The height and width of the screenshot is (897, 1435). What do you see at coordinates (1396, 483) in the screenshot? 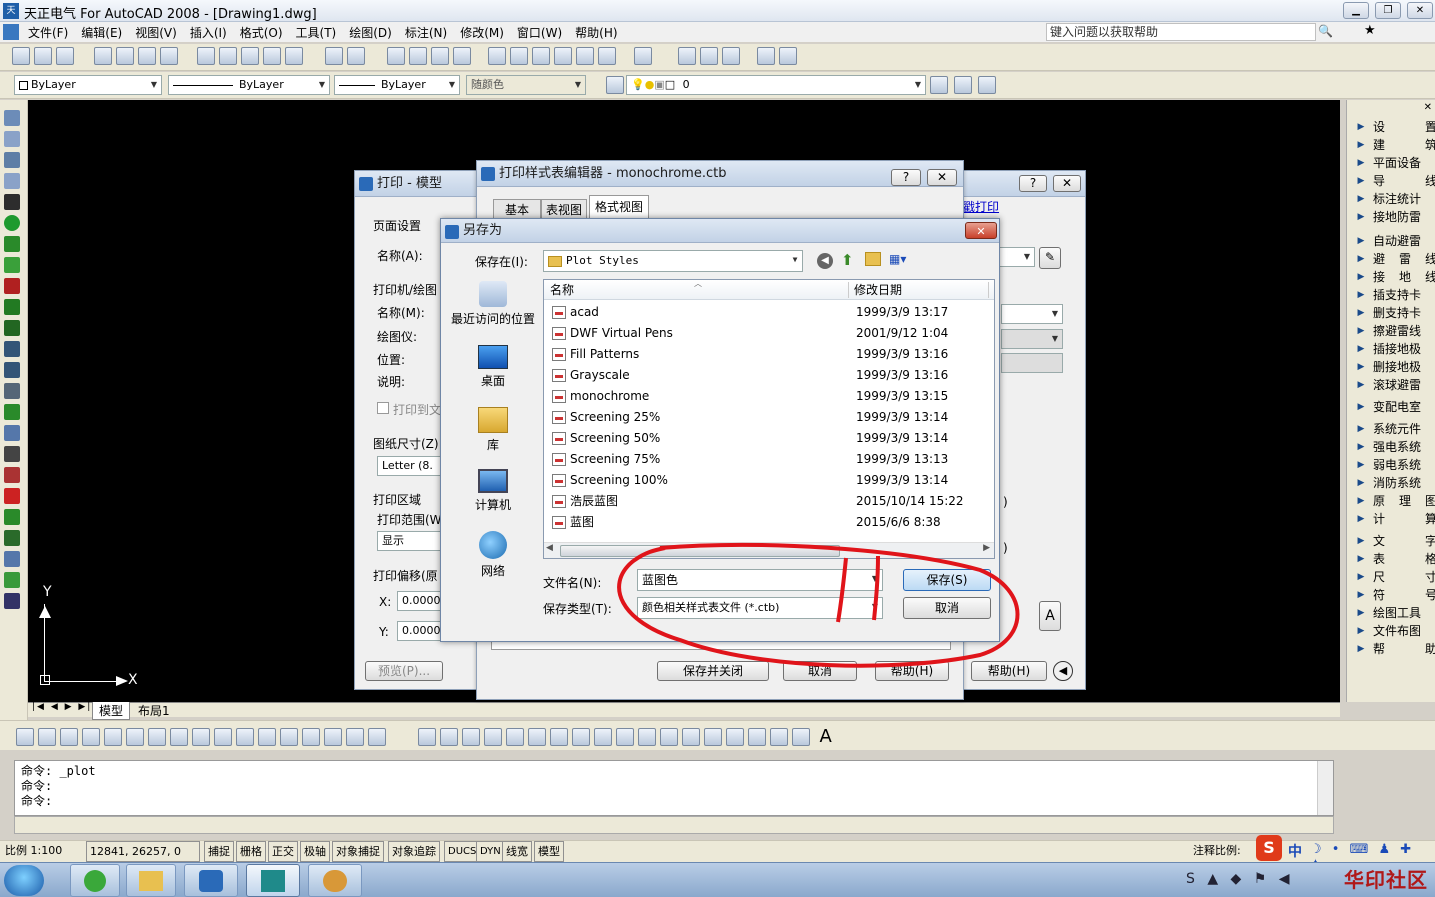
I see `panel-item: ▶ 消防系统` at bounding box center [1396, 483].